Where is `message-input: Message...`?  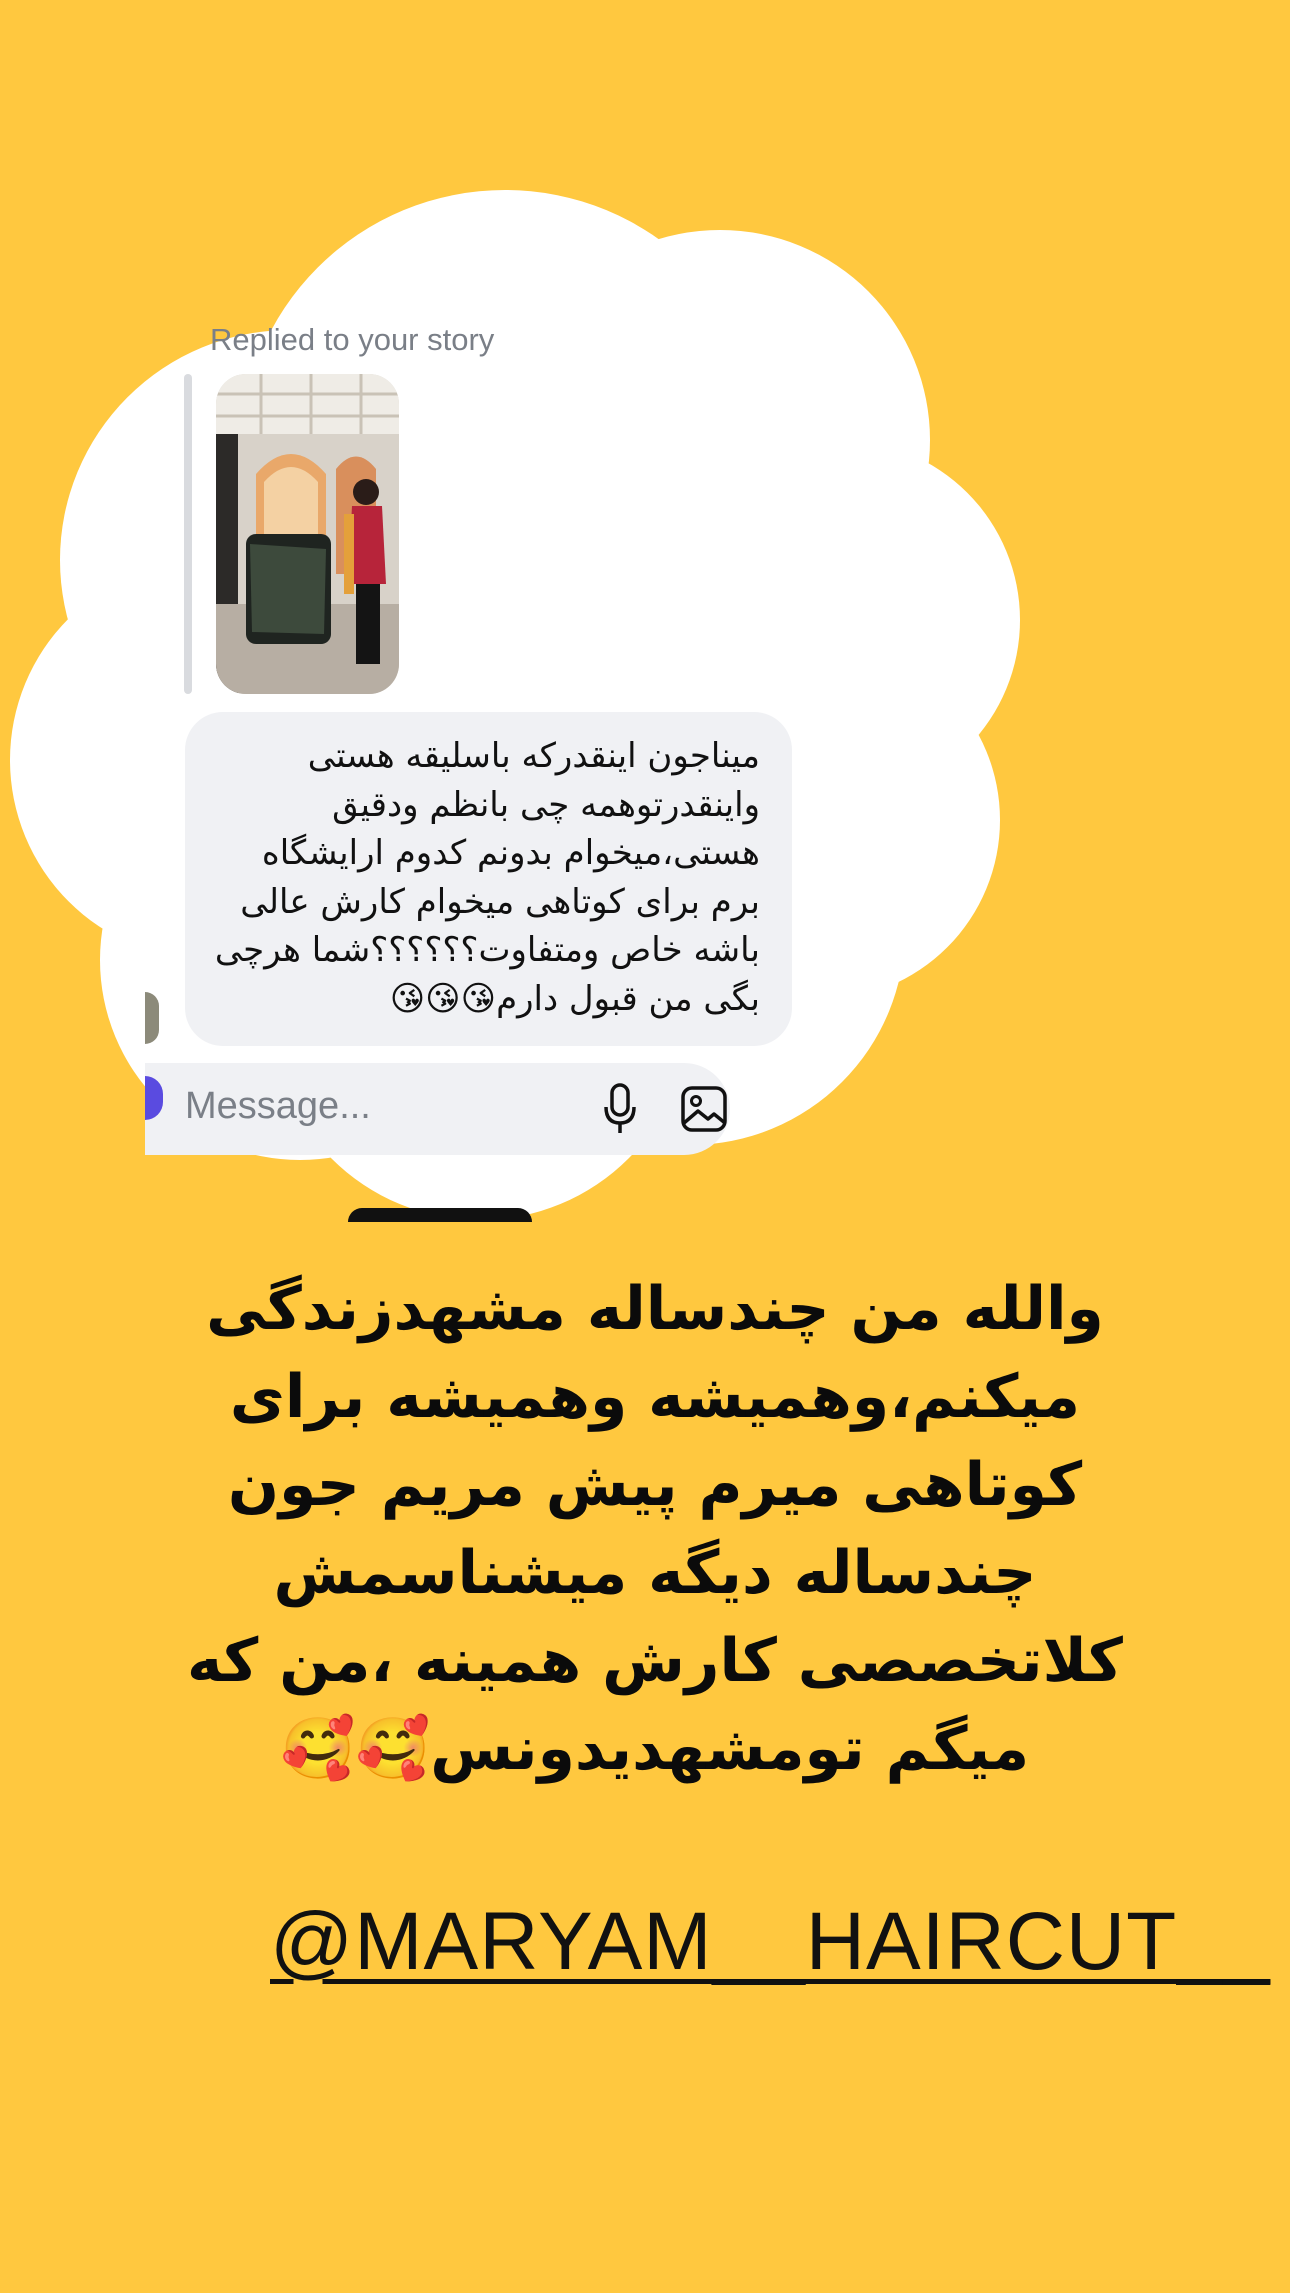 message-input: Message... is located at coordinates (278, 1106).